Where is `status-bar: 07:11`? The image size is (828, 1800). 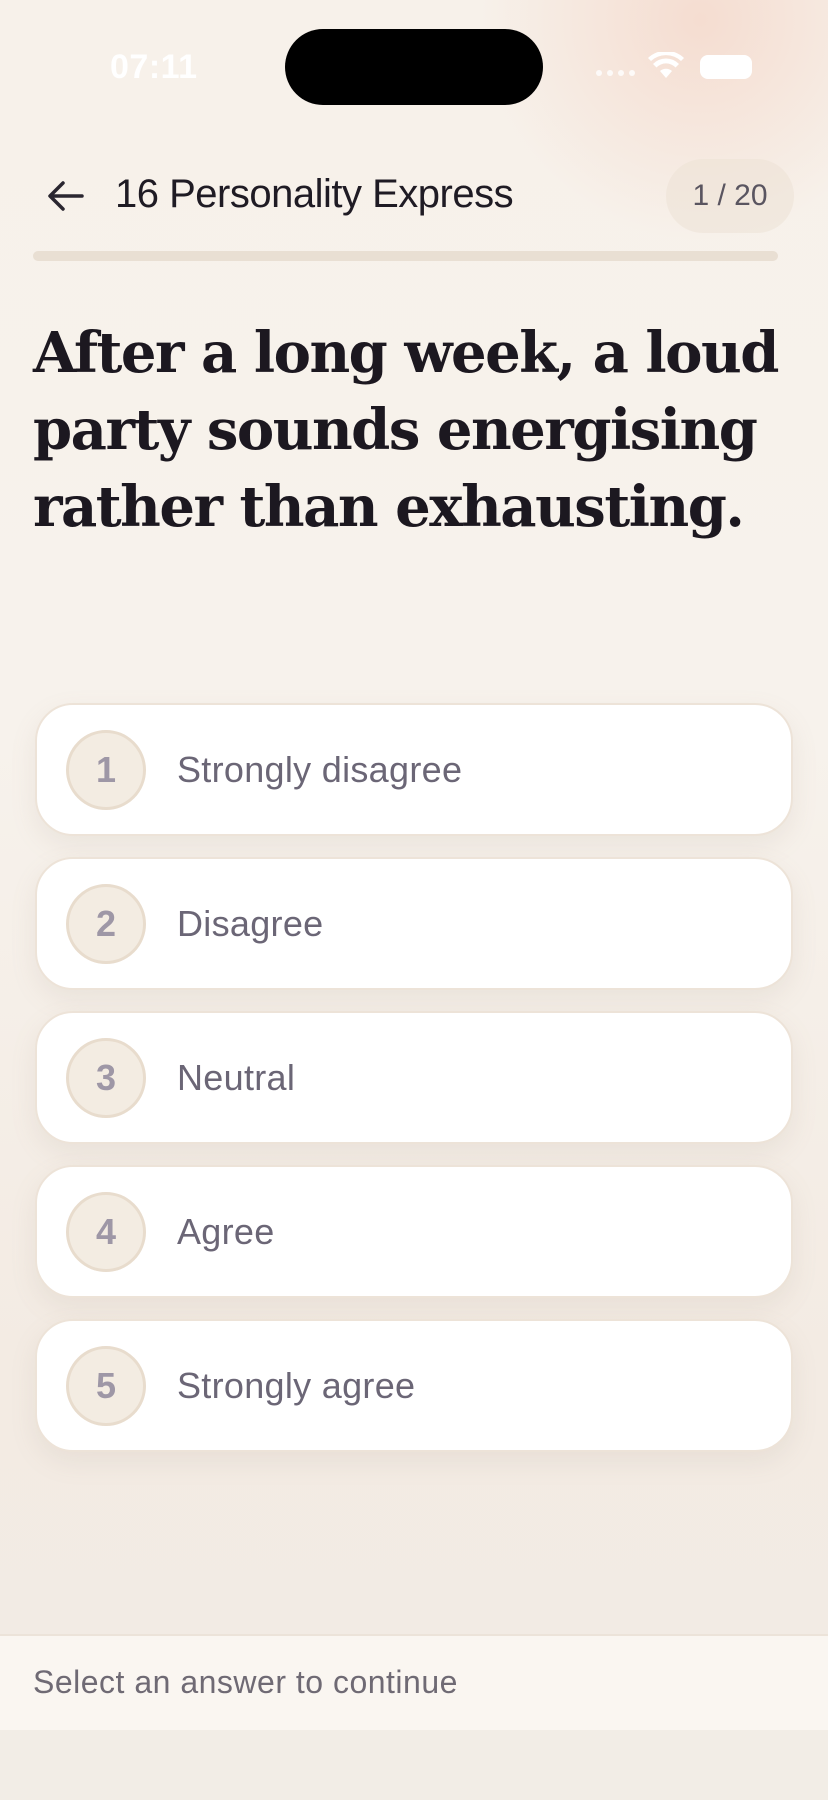 status-bar: 07:11 is located at coordinates (414, 65).